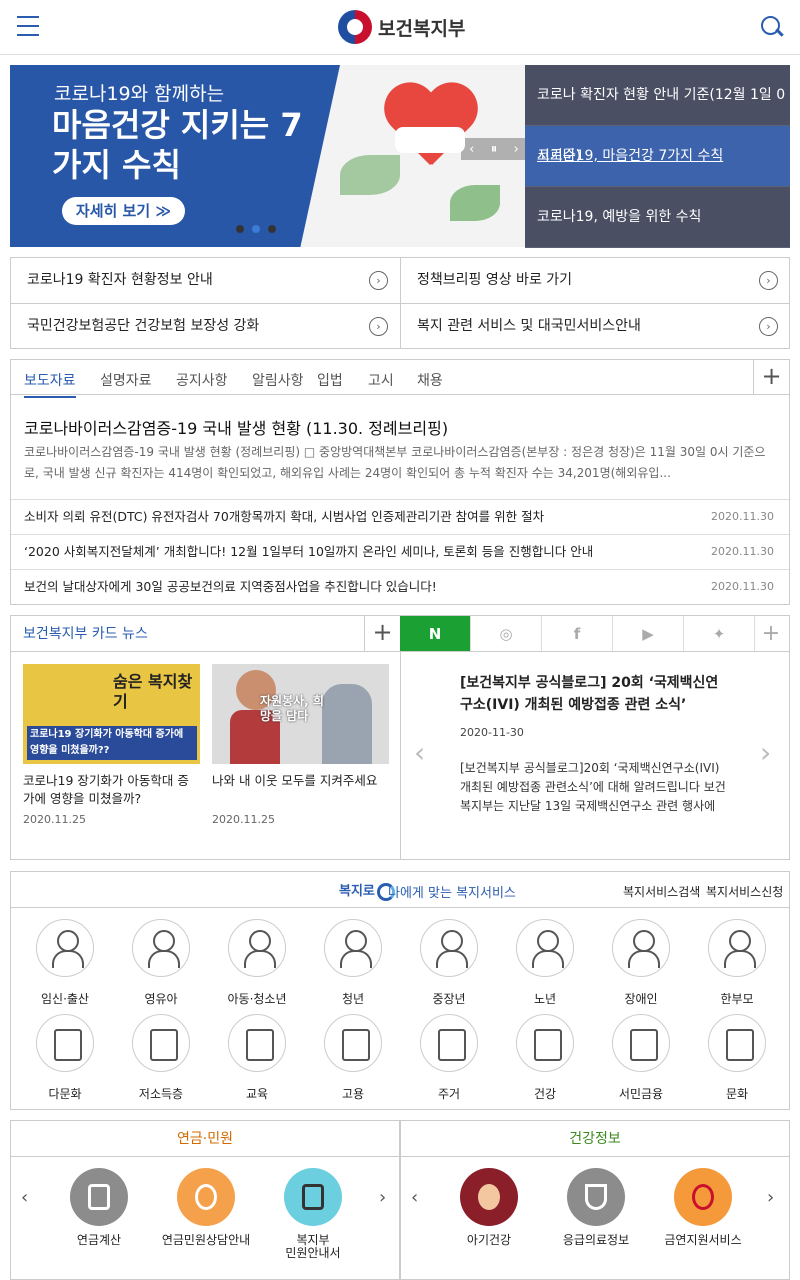  I want to click on card-caption: 코로나19 장기화가 아동학대 증가에 영향을 미쳤을까?, so click(111, 790).